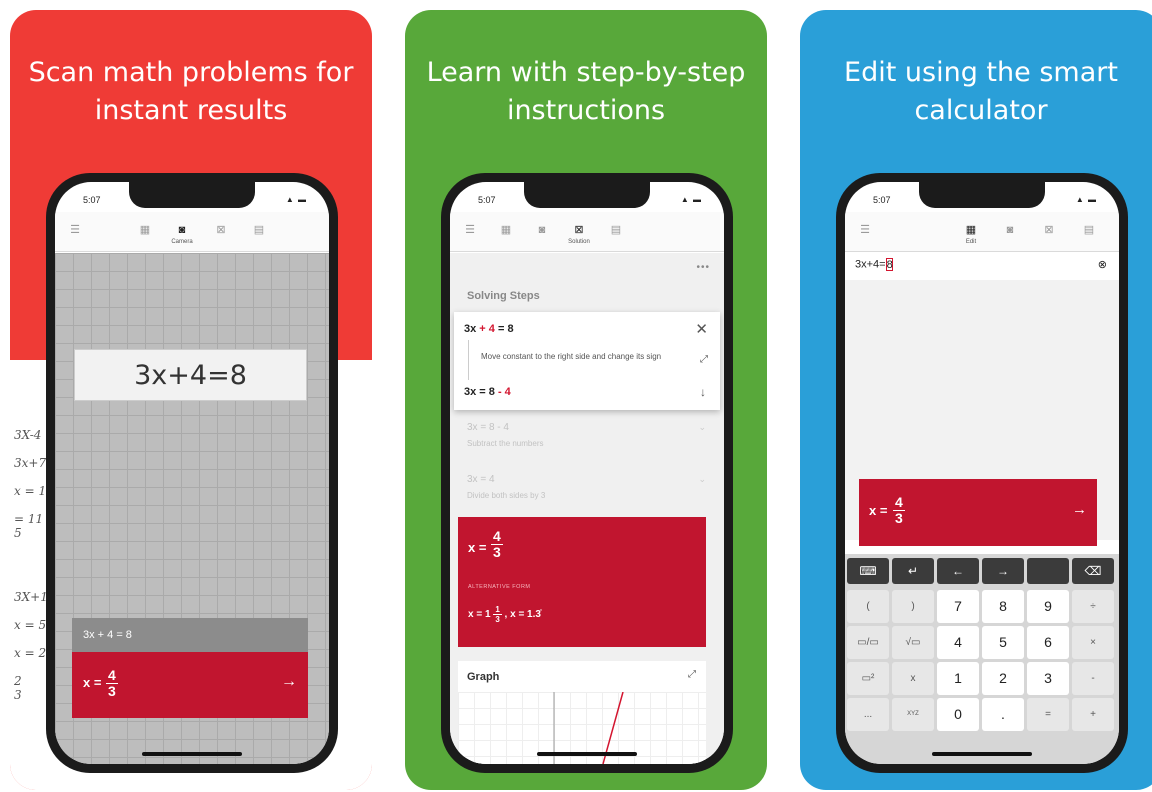 This screenshot has width=1152, height=792. What do you see at coordinates (29, 519) in the screenshot?
I see `background-math: = 11` at bounding box center [29, 519].